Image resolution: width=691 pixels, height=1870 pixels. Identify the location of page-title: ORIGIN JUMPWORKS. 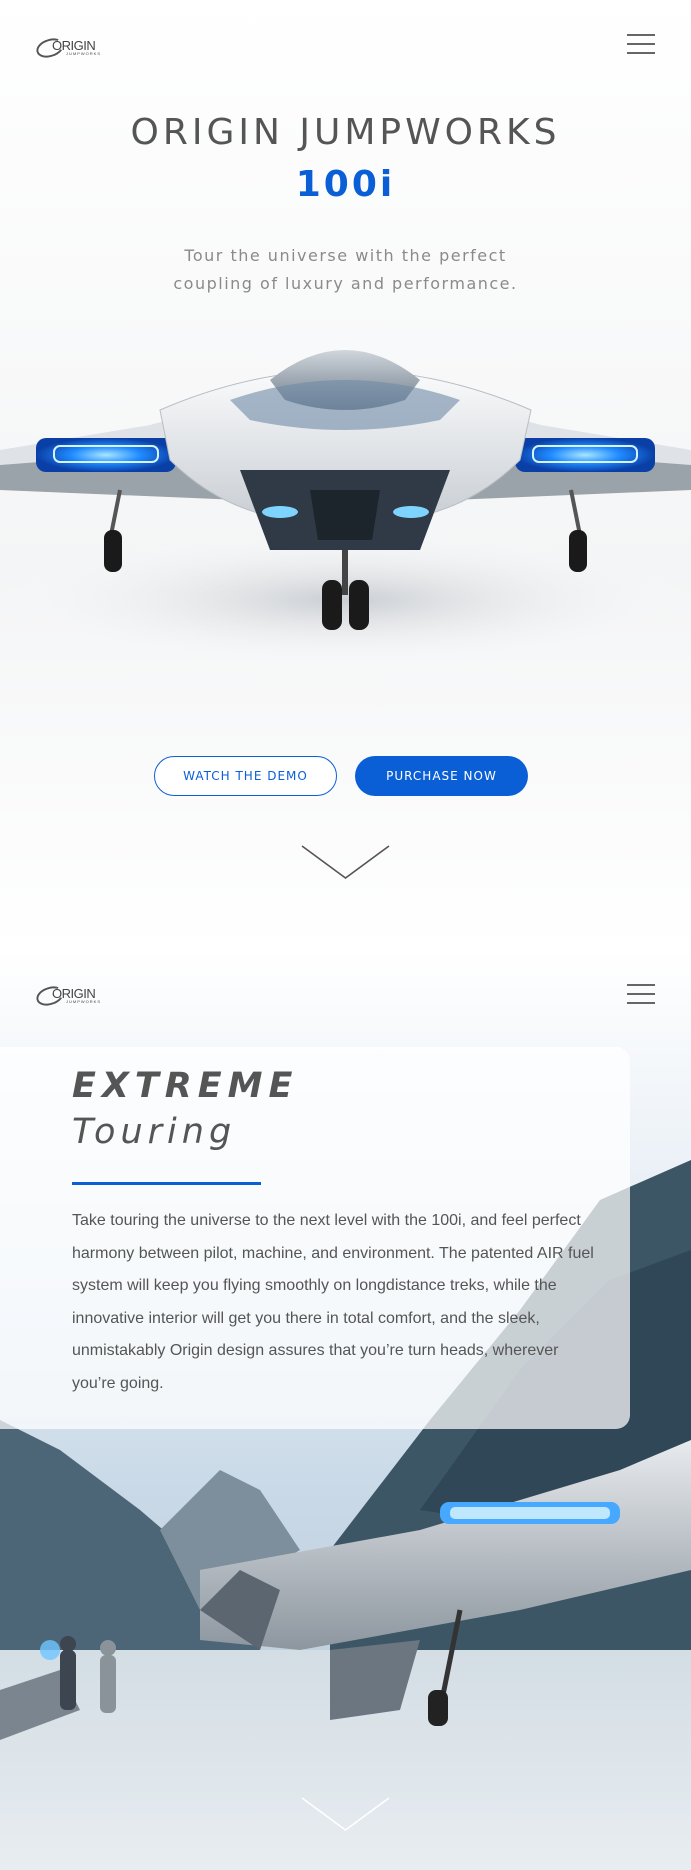
(345, 132).